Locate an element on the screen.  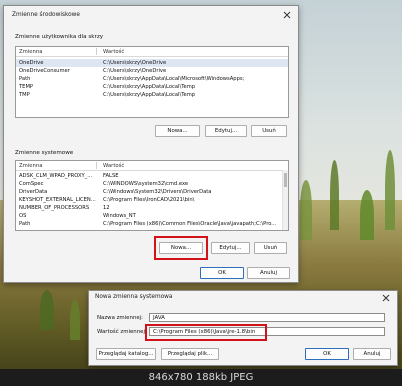
system-variables-label: Zmienne systemowe is located at coordinates (44, 153).